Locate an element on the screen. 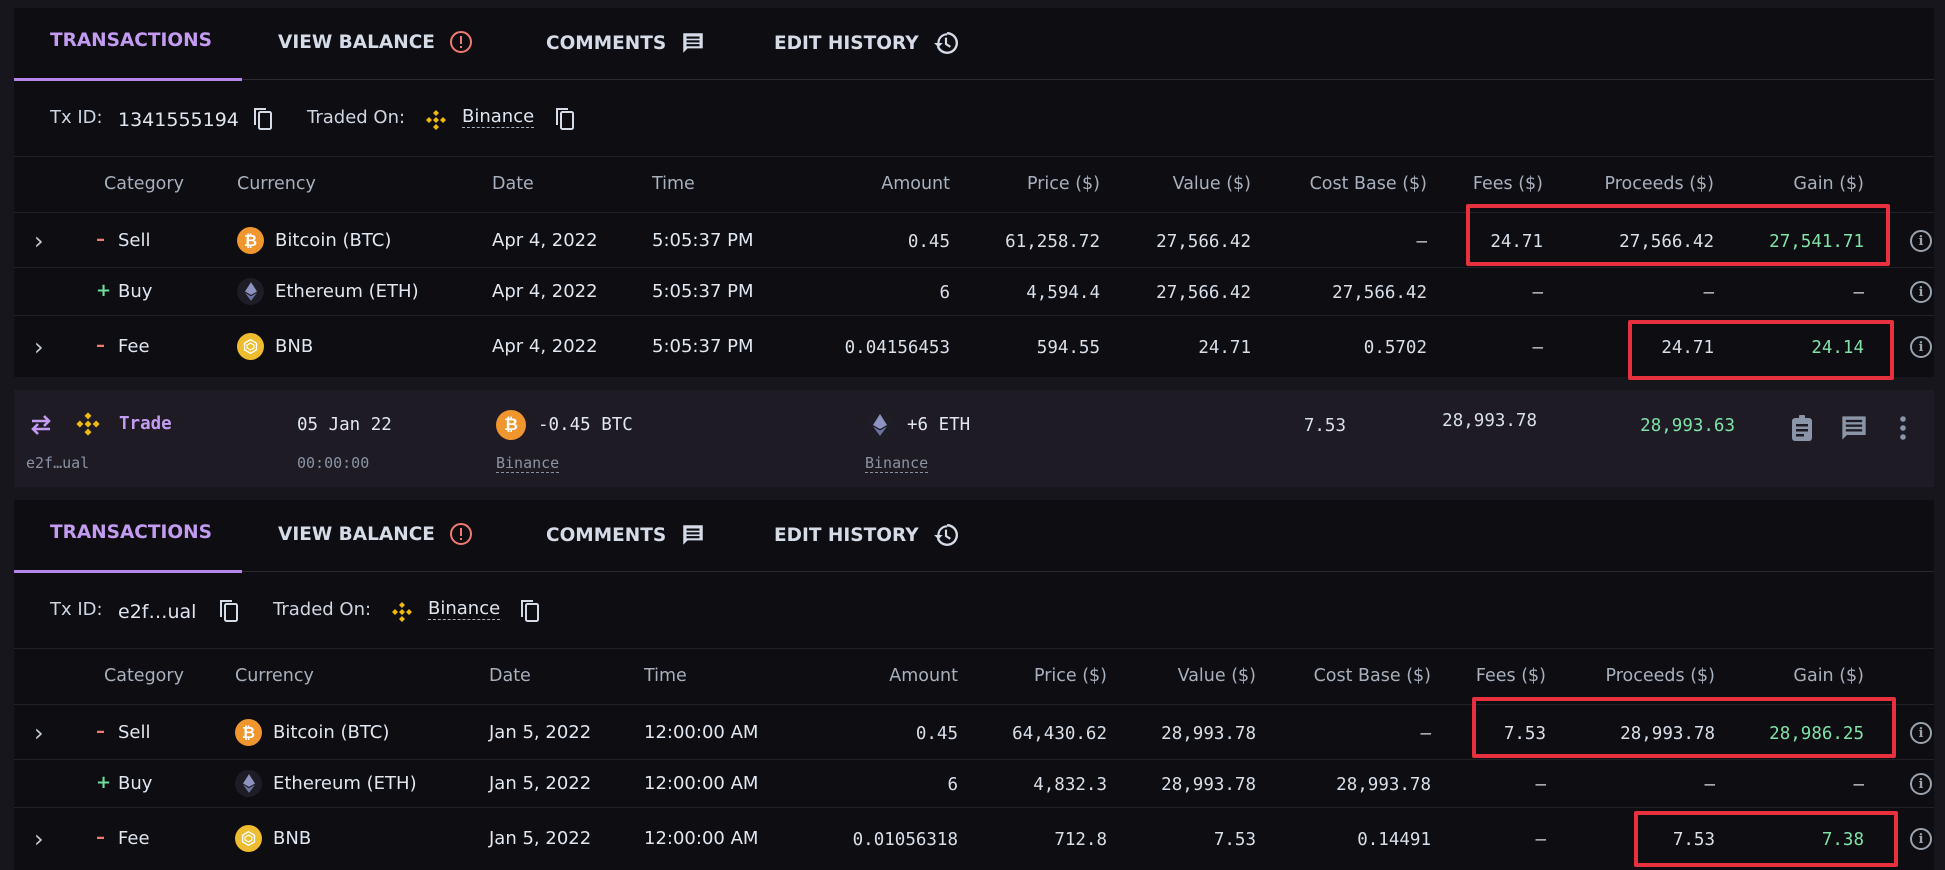 This screenshot has width=1945, height=870. cost-base: 0.5702 is located at coordinates (1395, 348).